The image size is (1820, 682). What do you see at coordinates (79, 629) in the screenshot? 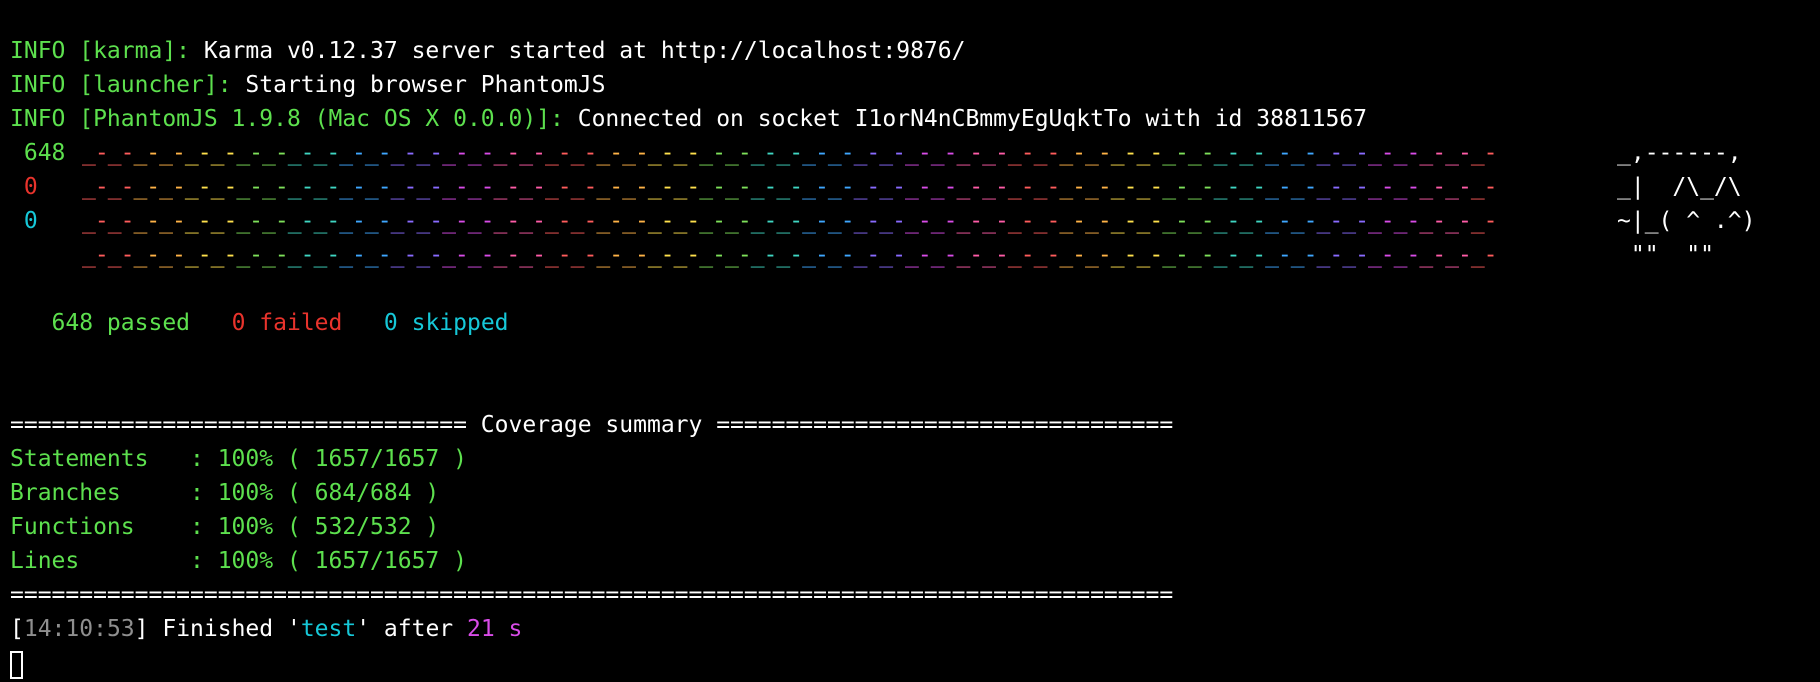
I see `timestamp: 14:10:53` at bounding box center [79, 629].